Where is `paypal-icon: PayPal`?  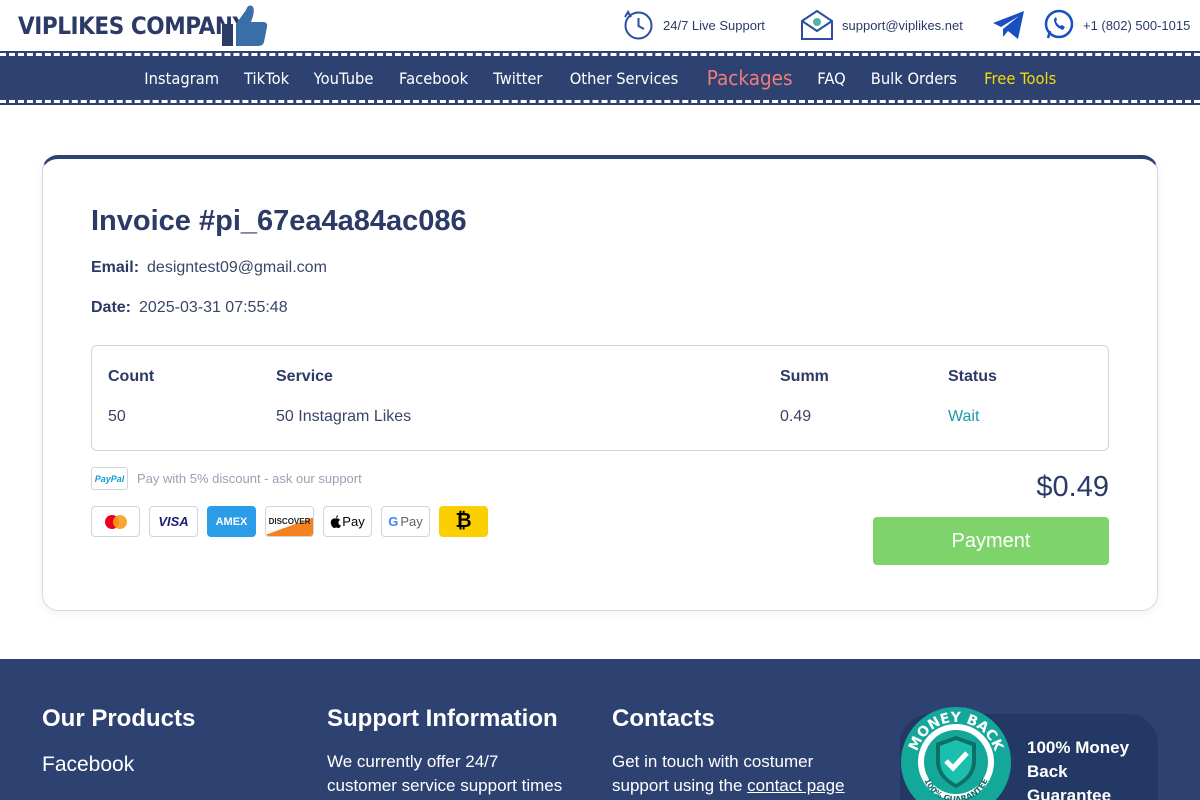 paypal-icon: PayPal is located at coordinates (109, 478).